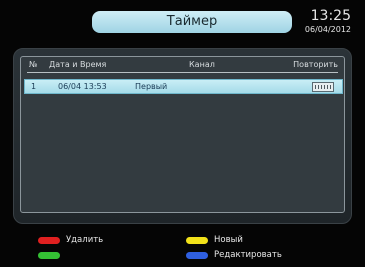  I want to click on key-legend: Удалить Новый Редактировать, so click(182, 248).